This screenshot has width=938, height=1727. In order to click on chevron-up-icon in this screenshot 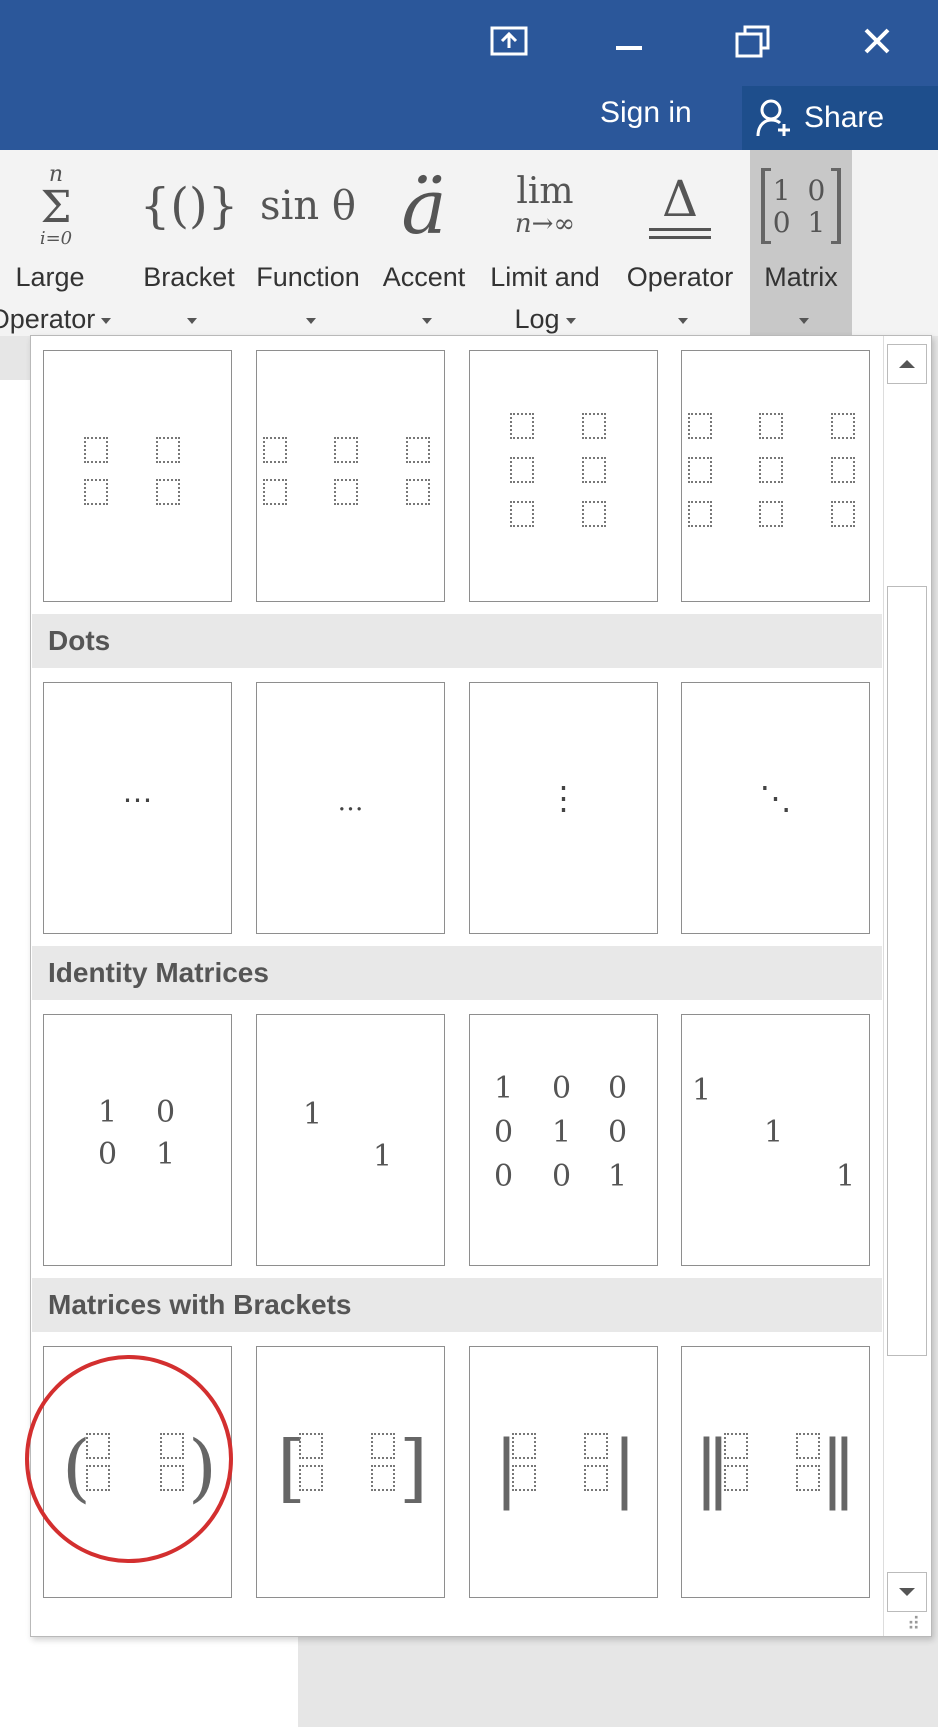, I will do `click(907, 364)`.